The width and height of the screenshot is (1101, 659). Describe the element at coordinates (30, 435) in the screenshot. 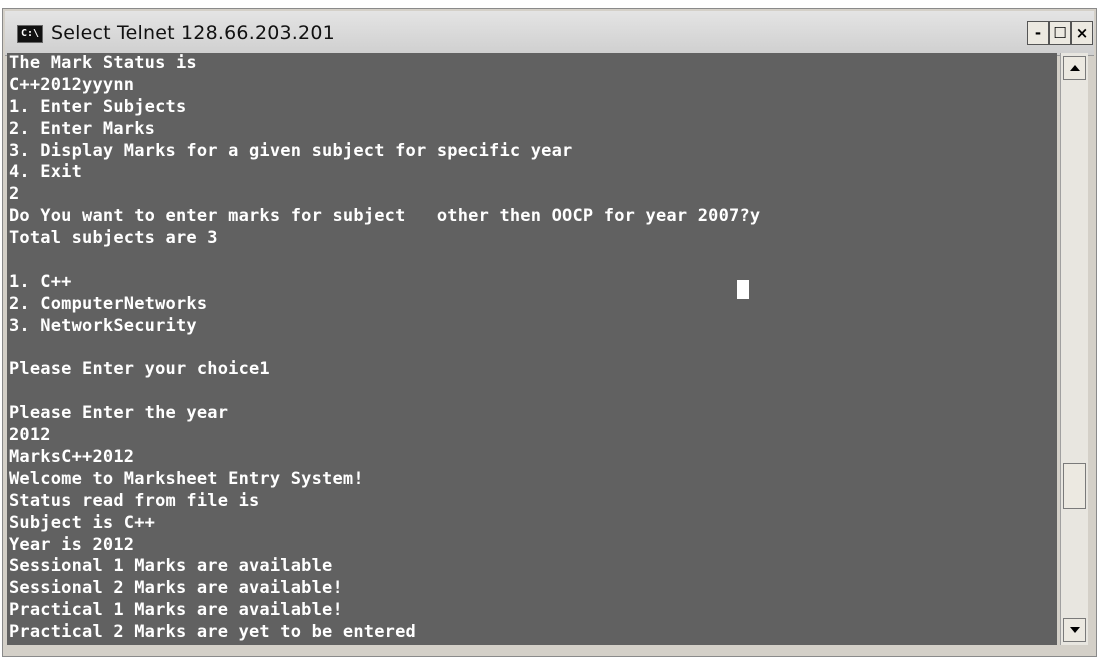

I see `console-line: 2012` at that location.